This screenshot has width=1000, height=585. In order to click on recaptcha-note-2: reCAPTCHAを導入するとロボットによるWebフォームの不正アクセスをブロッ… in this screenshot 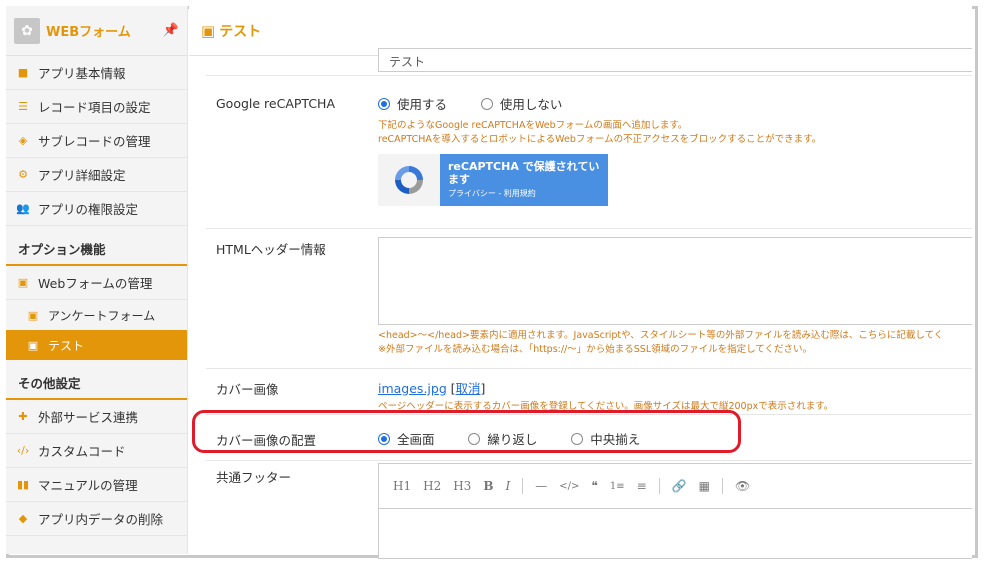, I will do `click(600, 139)`.